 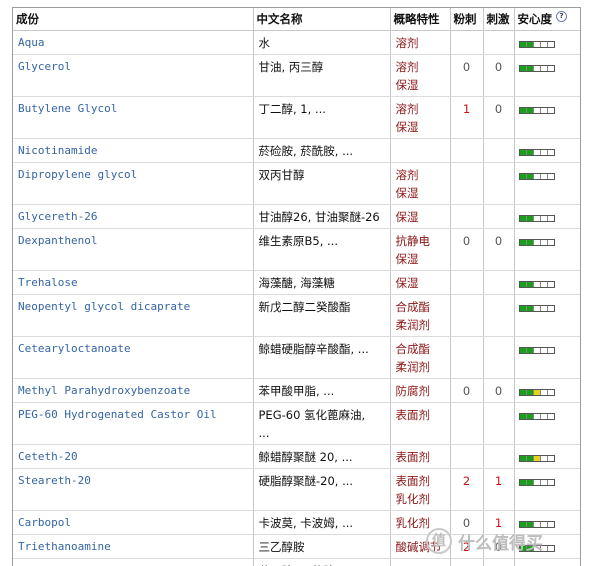 I want to click on ingredient-link: Glycereth-26, so click(x=133, y=217).